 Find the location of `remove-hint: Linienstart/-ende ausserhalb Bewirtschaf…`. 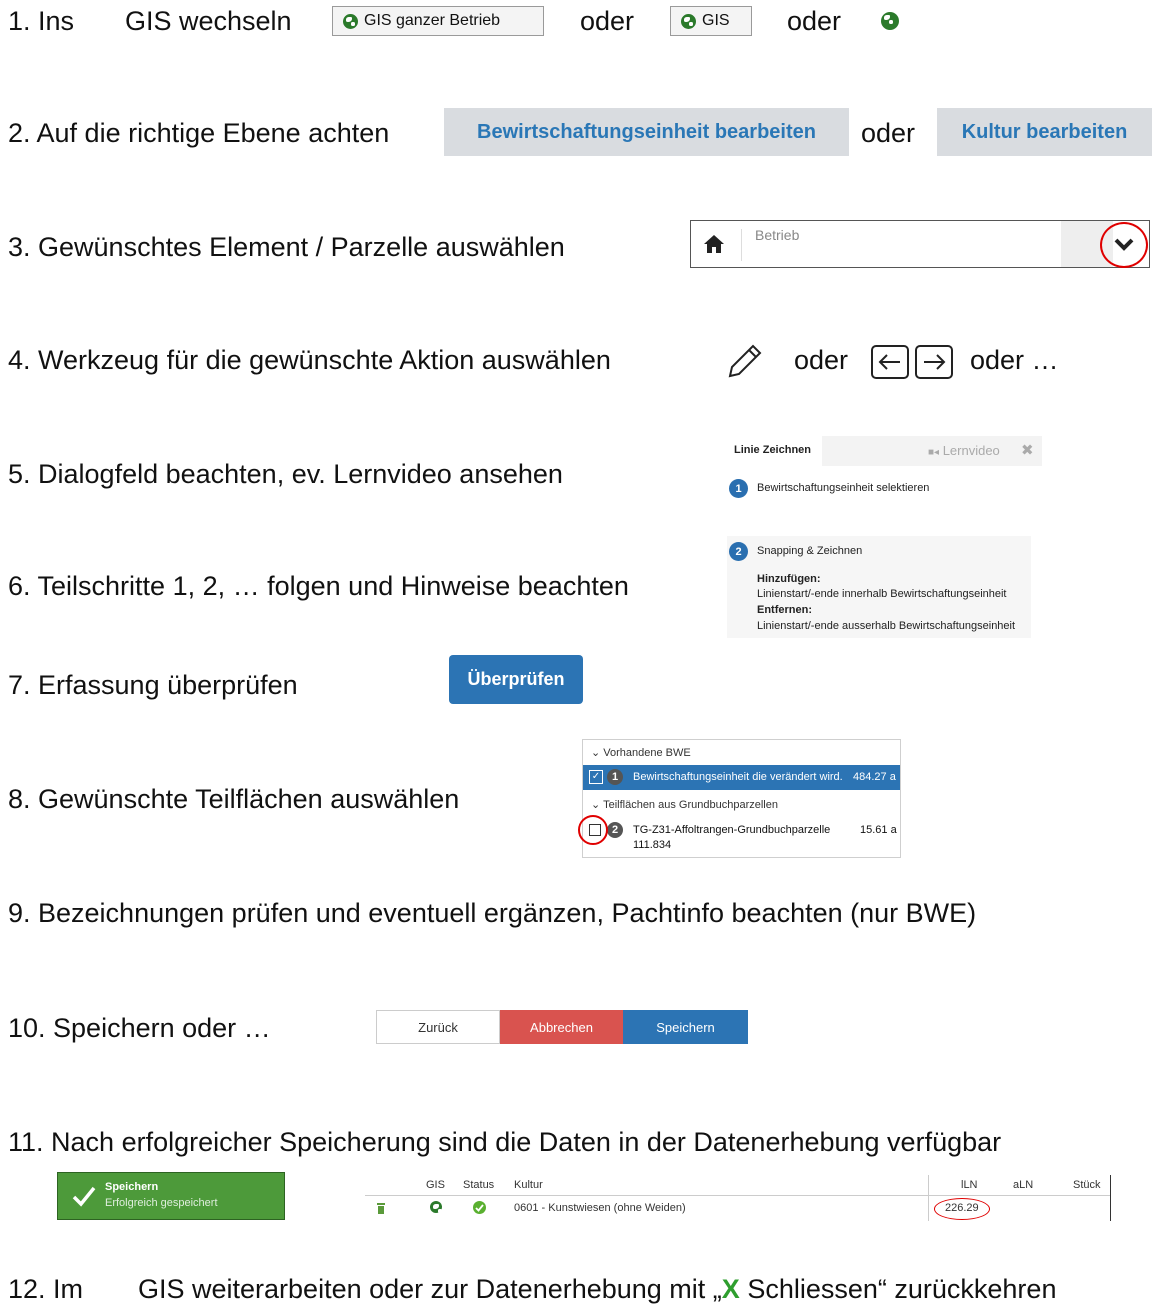

remove-hint: Linienstart/-ende ausserhalb Bewirtschaf… is located at coordinates (886, 626).